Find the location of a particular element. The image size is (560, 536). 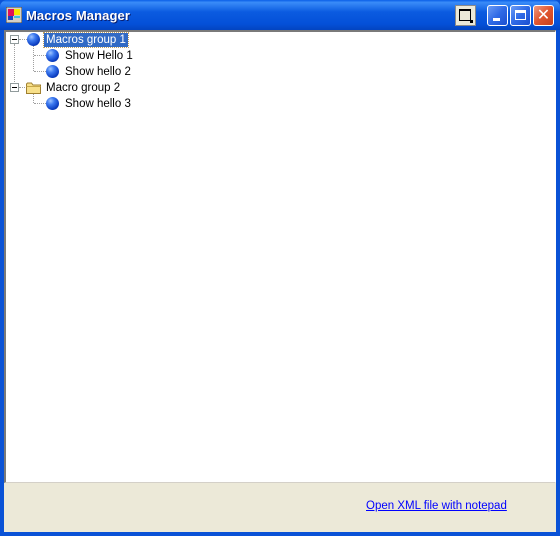

folder-icon is located at coordinates (33, 88).